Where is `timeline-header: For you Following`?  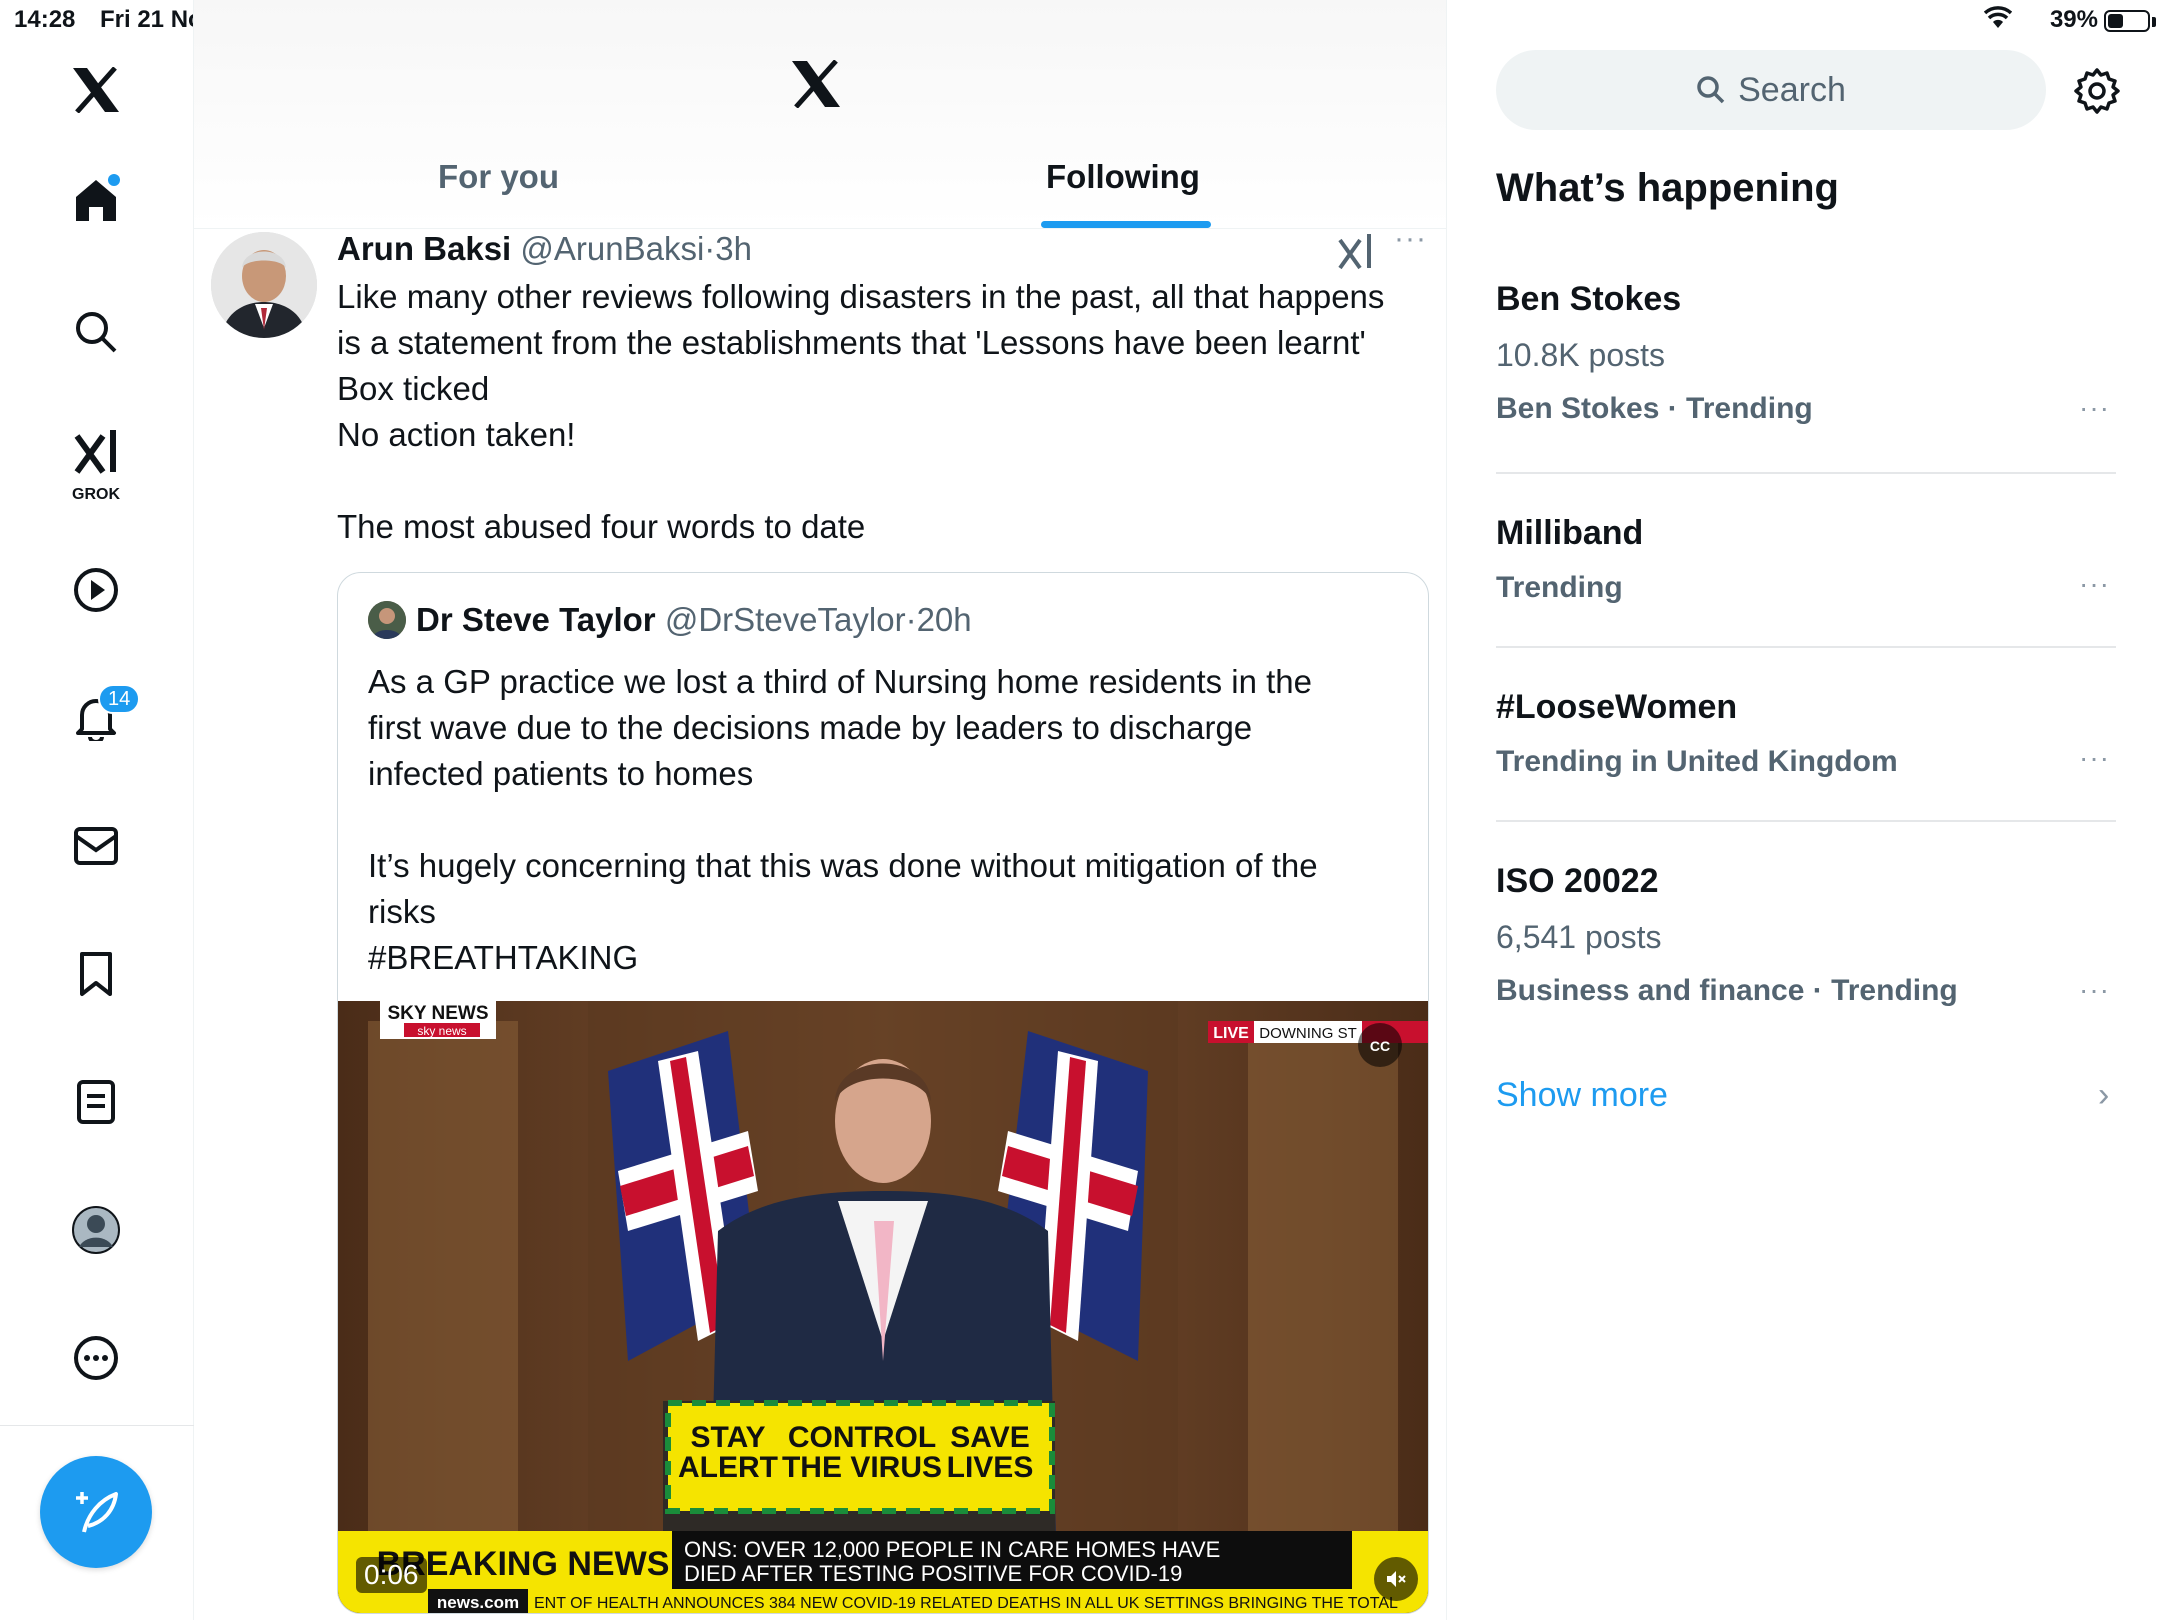 timeline-header: For you Following is located at coordinates (820, 114).